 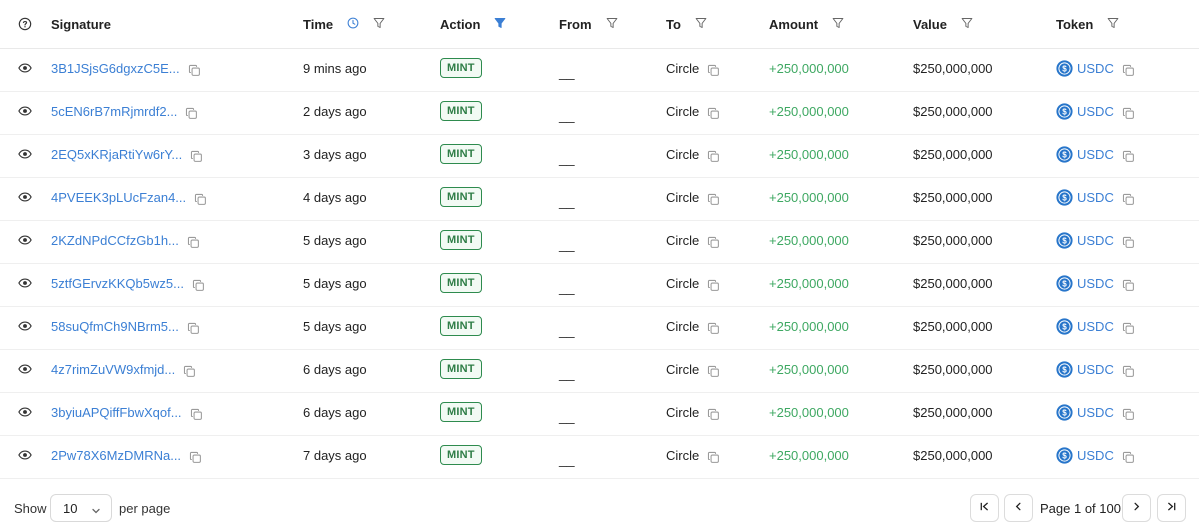 I want to click on previous-page-button, so click(x=1018, y=508).